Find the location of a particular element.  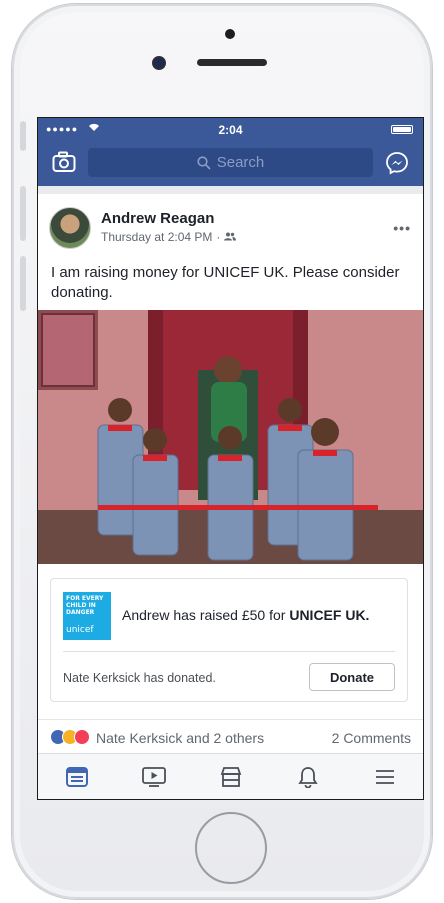

search-bar: Search is located at coordinates (230, 162).